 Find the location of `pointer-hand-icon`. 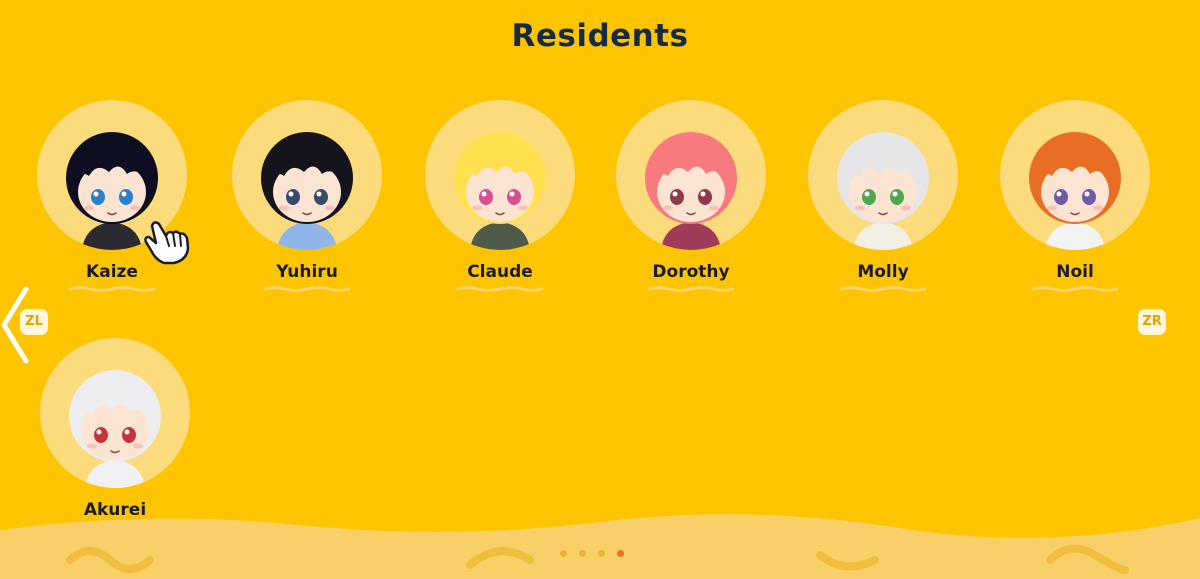

pointer-hand-icon is located at coordinates (167, 243).